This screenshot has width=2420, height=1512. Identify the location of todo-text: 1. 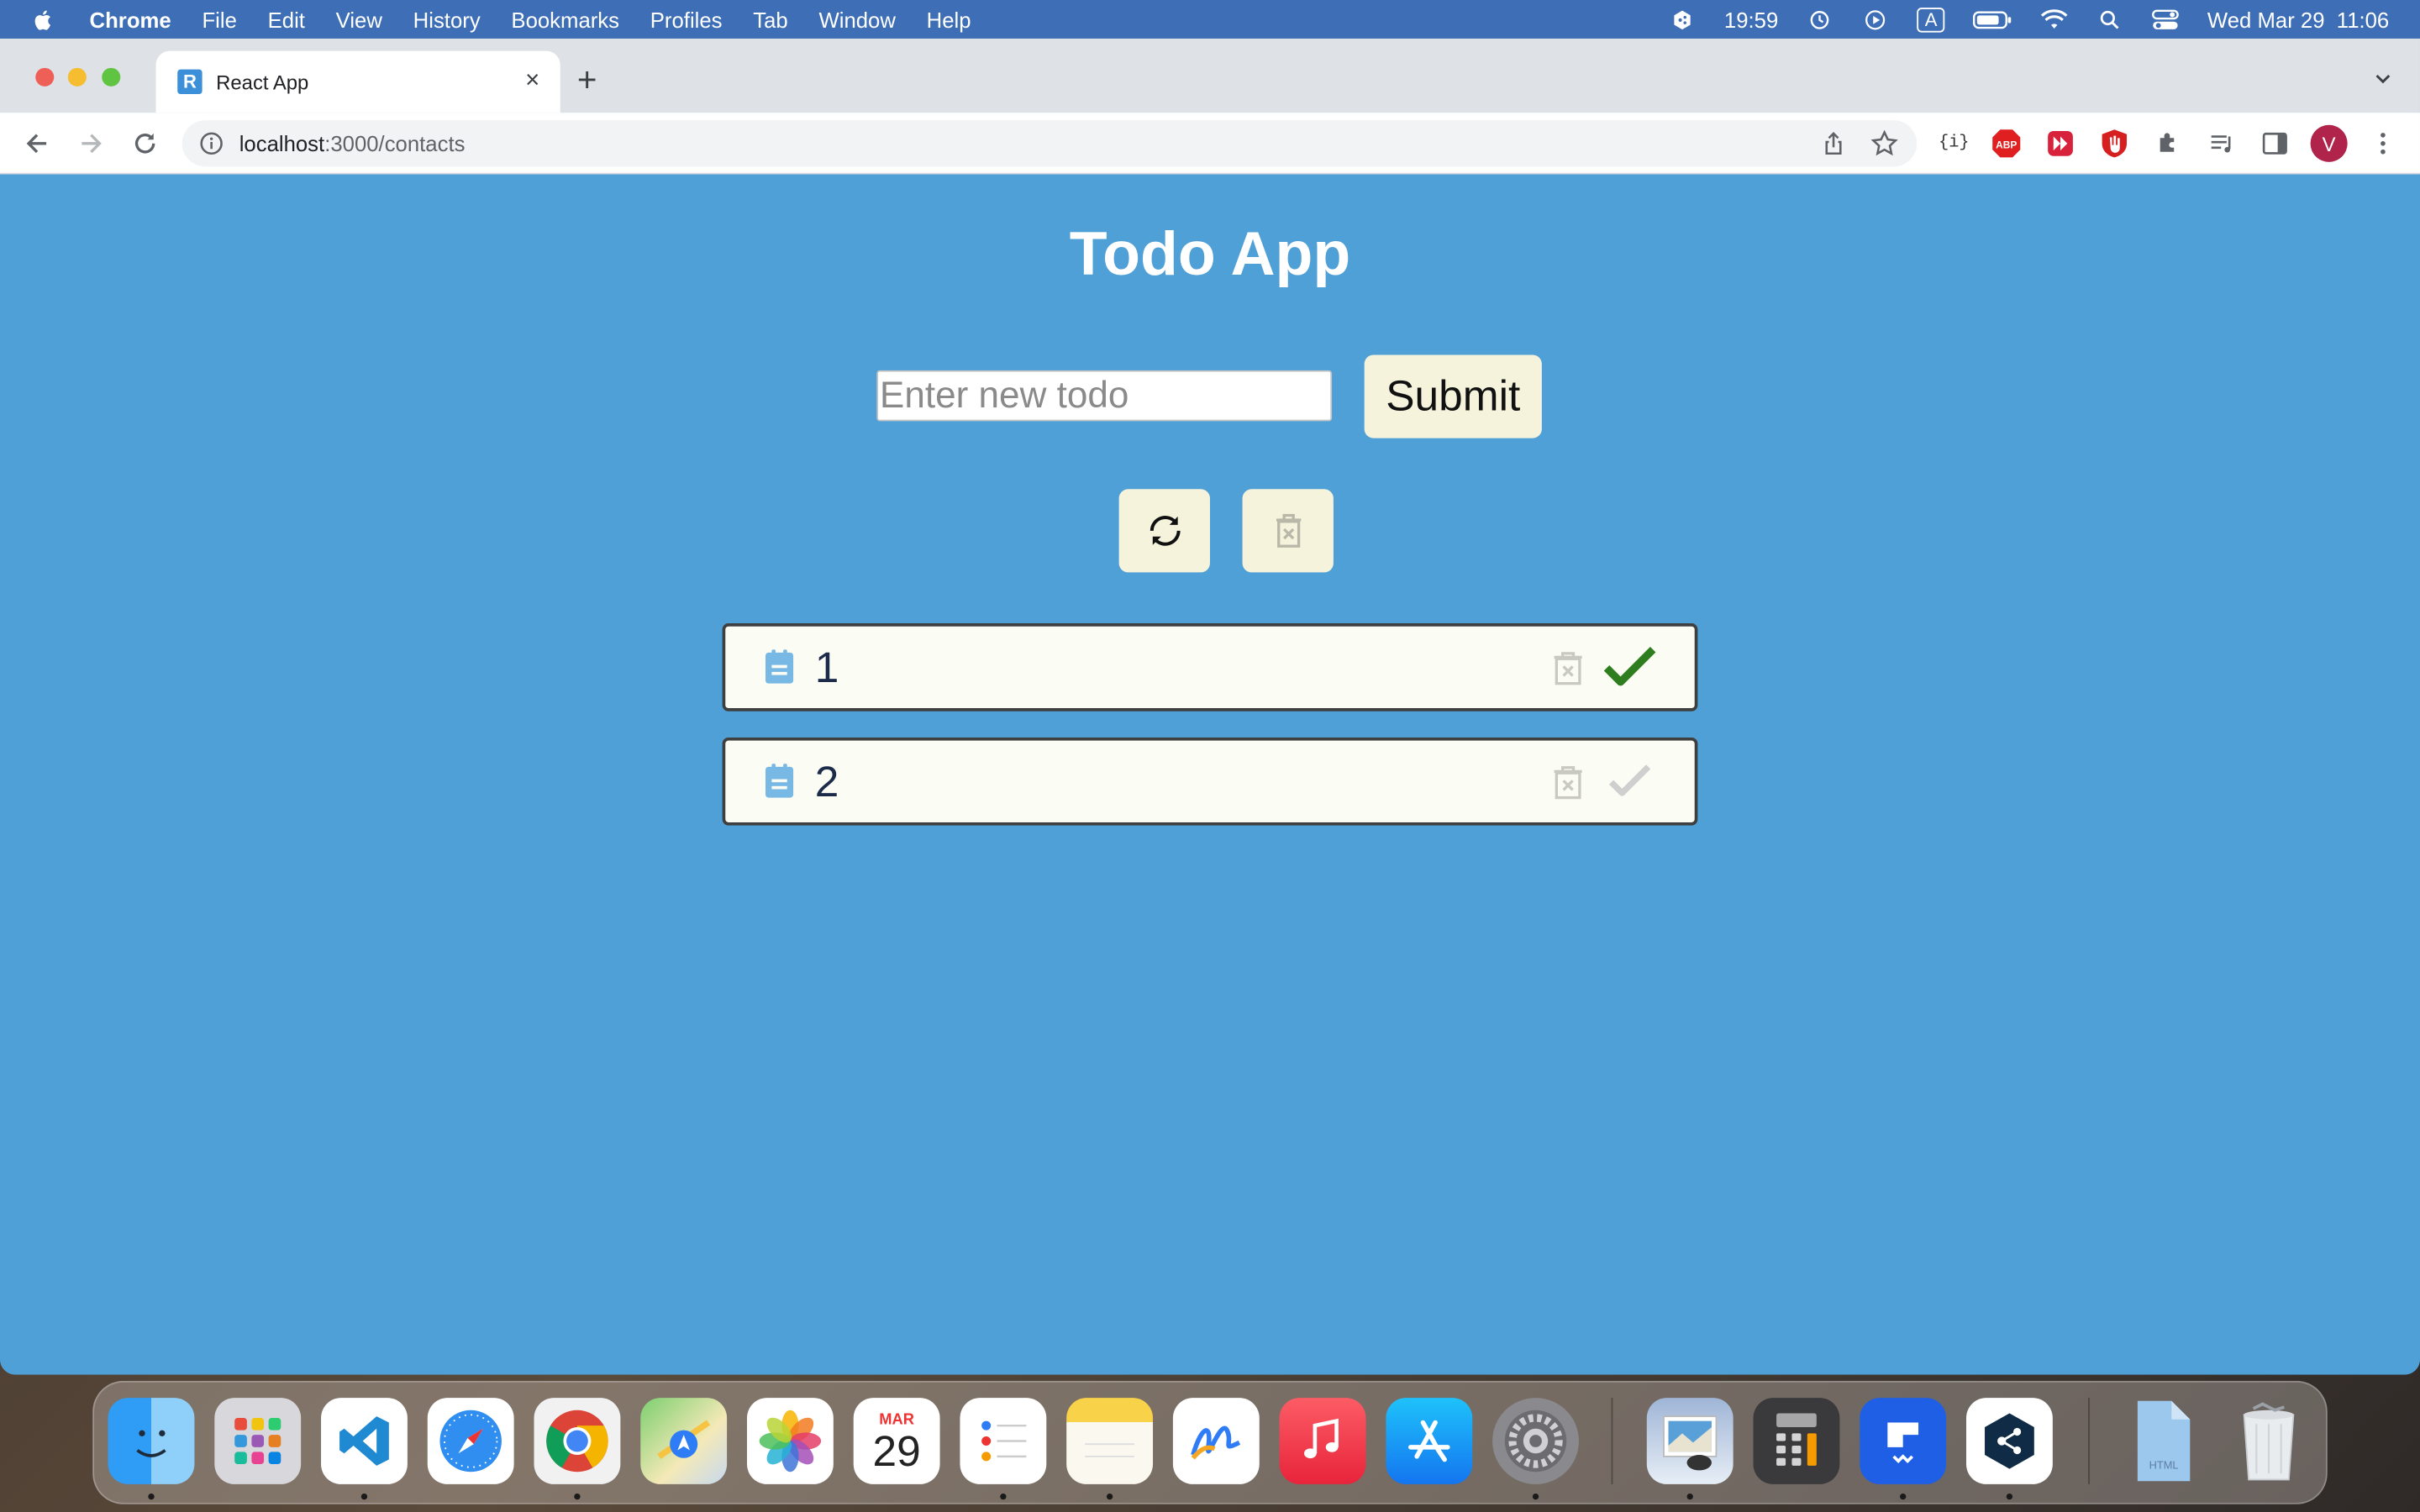
(826, 667).